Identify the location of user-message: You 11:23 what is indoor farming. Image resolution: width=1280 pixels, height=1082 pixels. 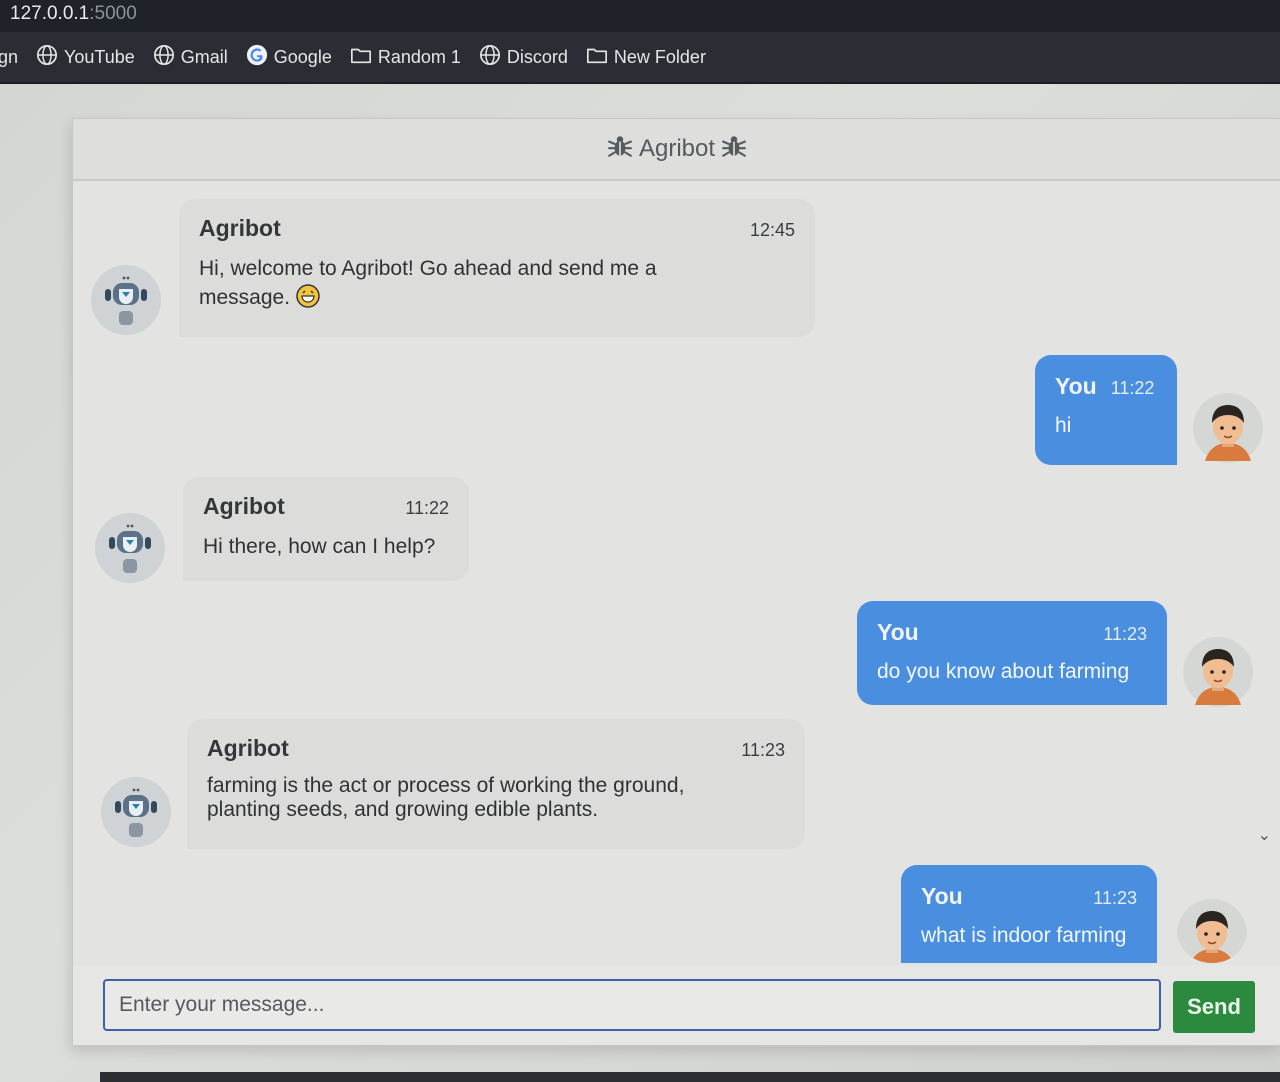
(1029, 914).